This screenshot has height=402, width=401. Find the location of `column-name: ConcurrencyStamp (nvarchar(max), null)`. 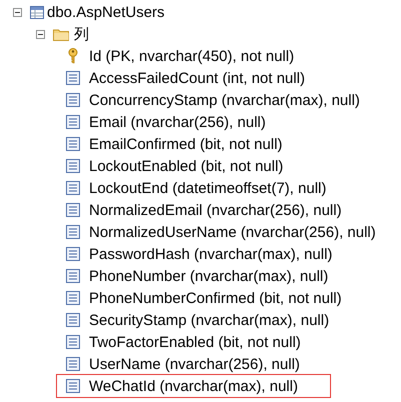

column-name: ConcurrencyStamp (nvarchar(max), null) is located at coordinates (224, 100).